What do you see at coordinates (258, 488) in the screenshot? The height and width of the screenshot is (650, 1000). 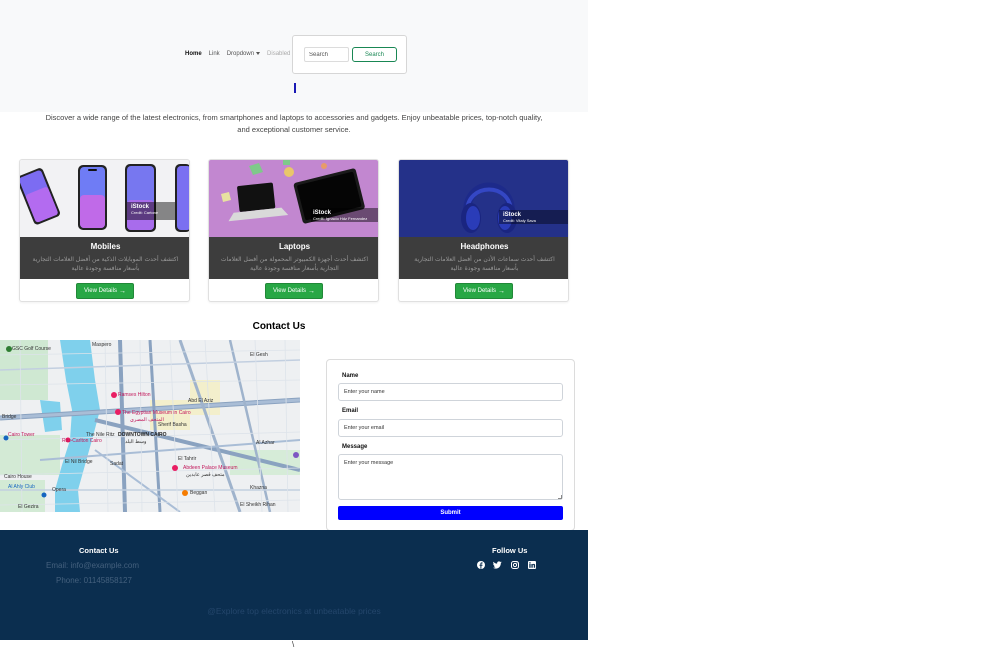 I see `map-label: Khazna` at bounding box center [258, 488].